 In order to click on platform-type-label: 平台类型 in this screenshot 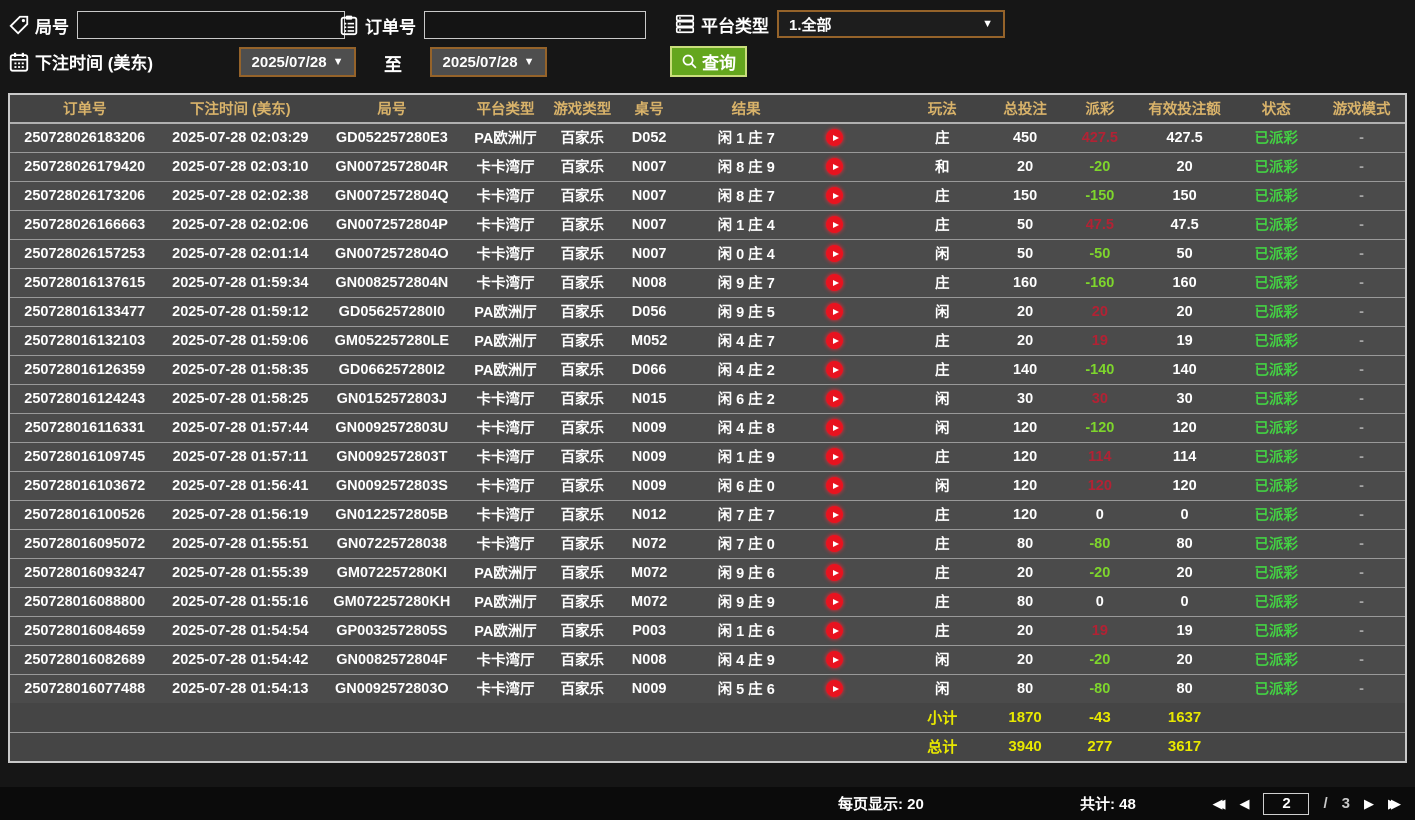, I will do `click(735, 26)`.